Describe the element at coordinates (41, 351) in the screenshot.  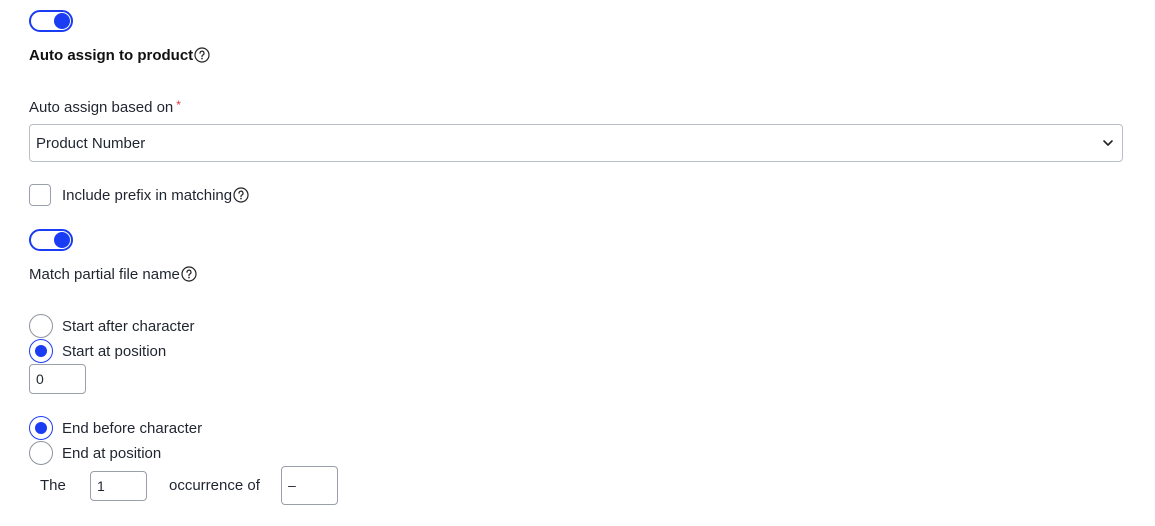
I see `start-at-position-radio` at that location.